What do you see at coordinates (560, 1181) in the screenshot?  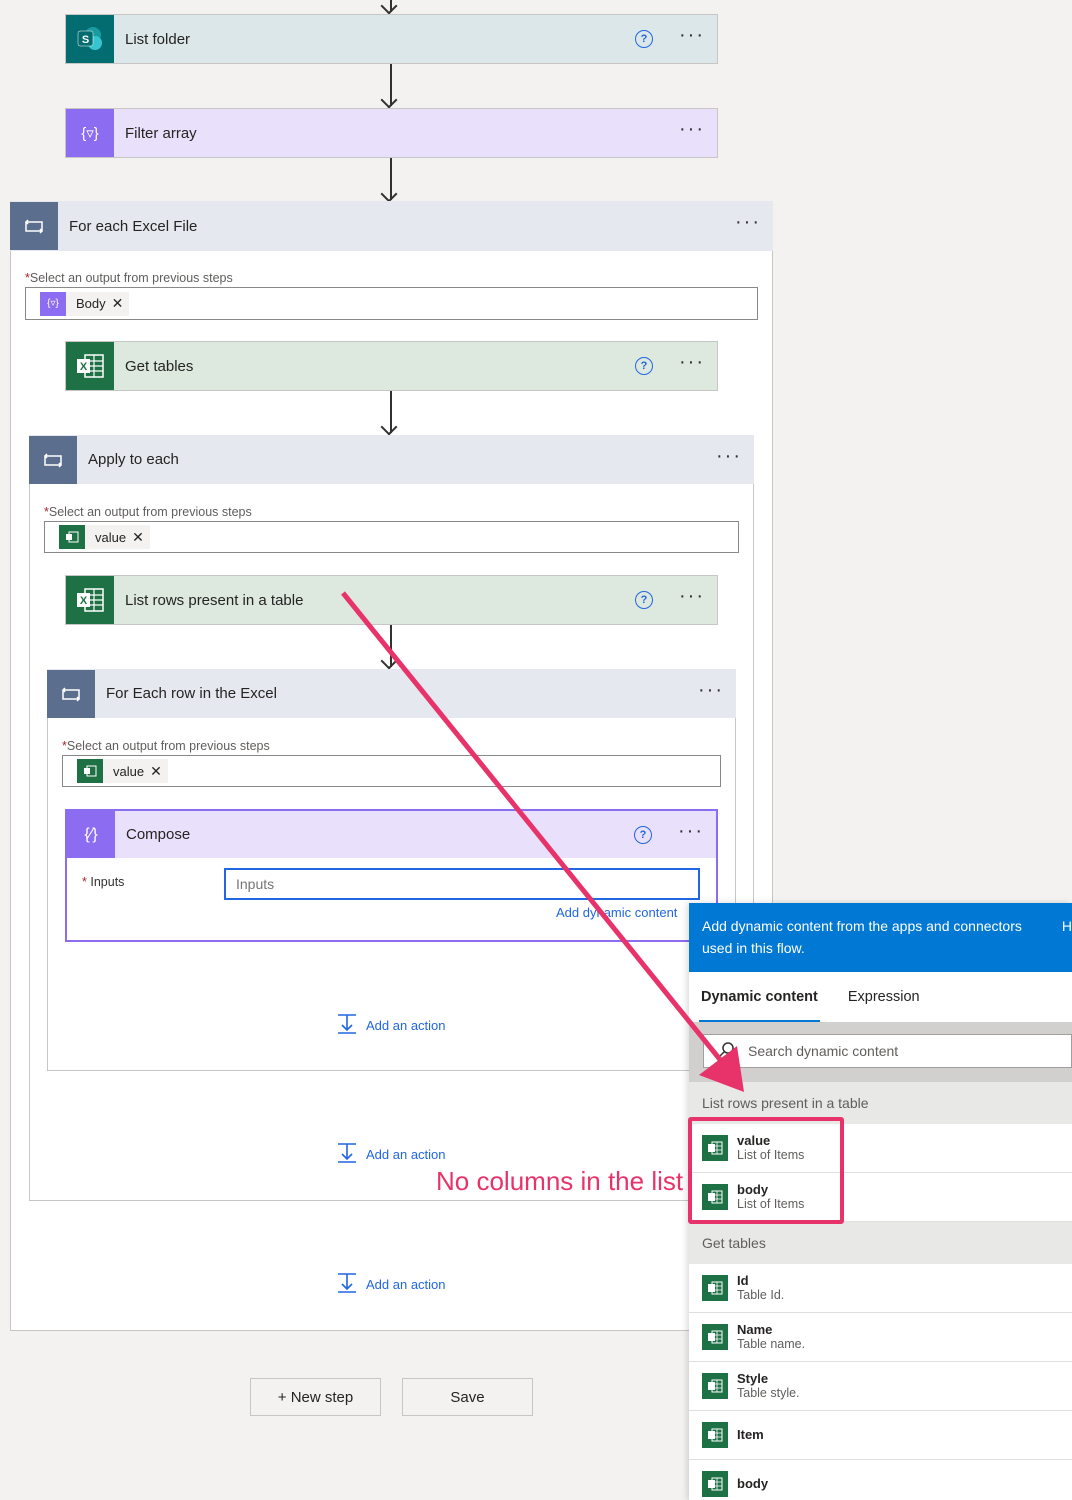 I see `annotation-text: No columns in the list` at bounding box center [560, 1181].